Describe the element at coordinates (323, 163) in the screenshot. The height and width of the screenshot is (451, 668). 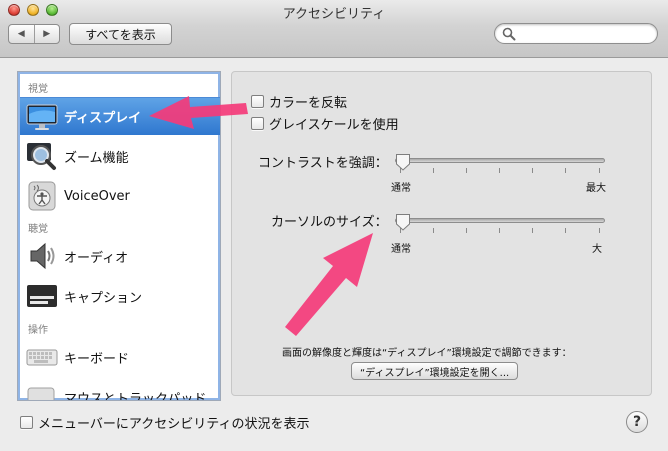
I see `contrast-label: コントラストを強調：` at that location.